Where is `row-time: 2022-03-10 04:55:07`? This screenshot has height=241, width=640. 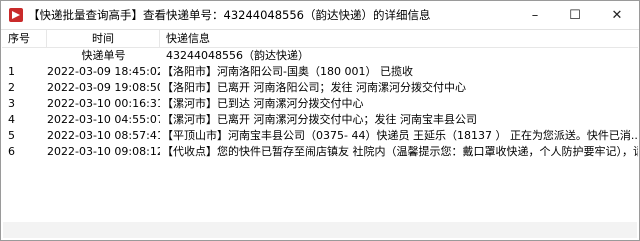
row-time: 2022-03-10 04:55:07 is located at coordinates (103, 119).